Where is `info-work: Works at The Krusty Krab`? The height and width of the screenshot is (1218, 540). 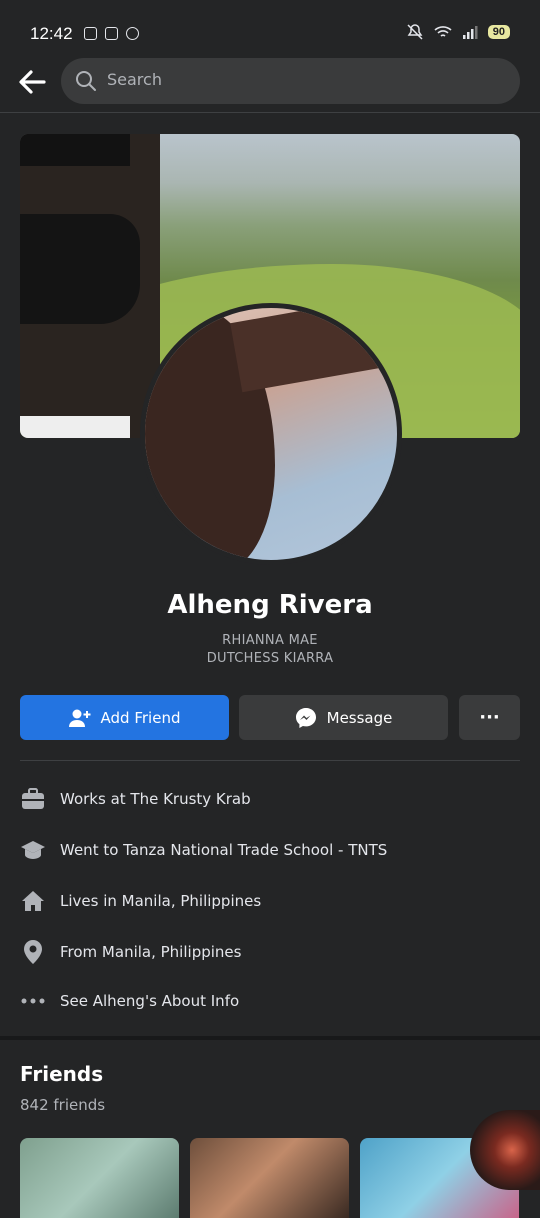 info-work: Works at The Krusty Krab is located at coordinates (135, 799).